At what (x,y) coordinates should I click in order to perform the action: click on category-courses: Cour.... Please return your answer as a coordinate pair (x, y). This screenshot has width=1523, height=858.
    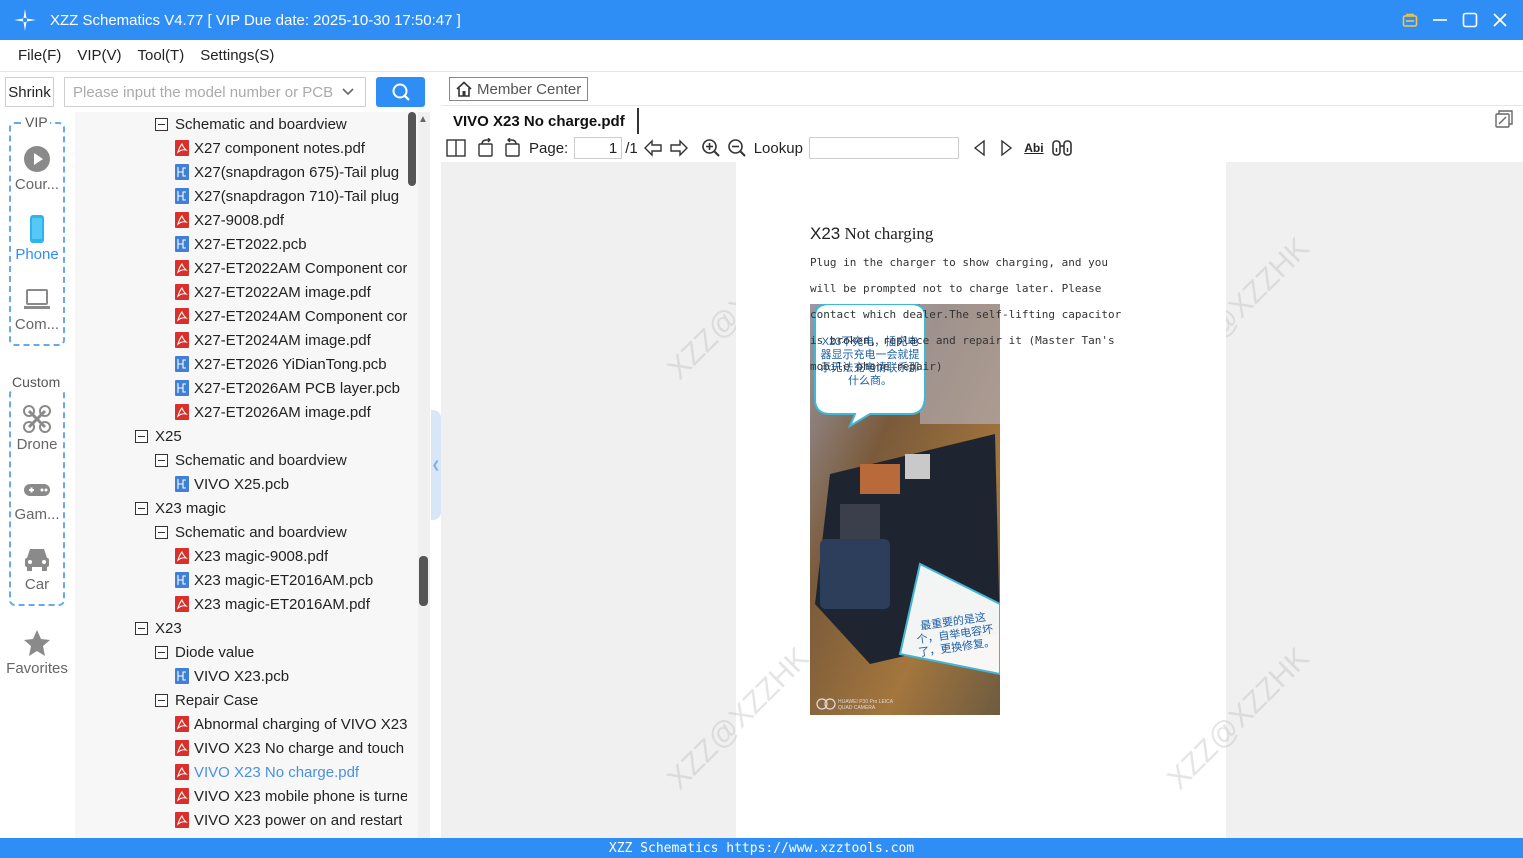
    Looking at the image, I should click on (37, 168).